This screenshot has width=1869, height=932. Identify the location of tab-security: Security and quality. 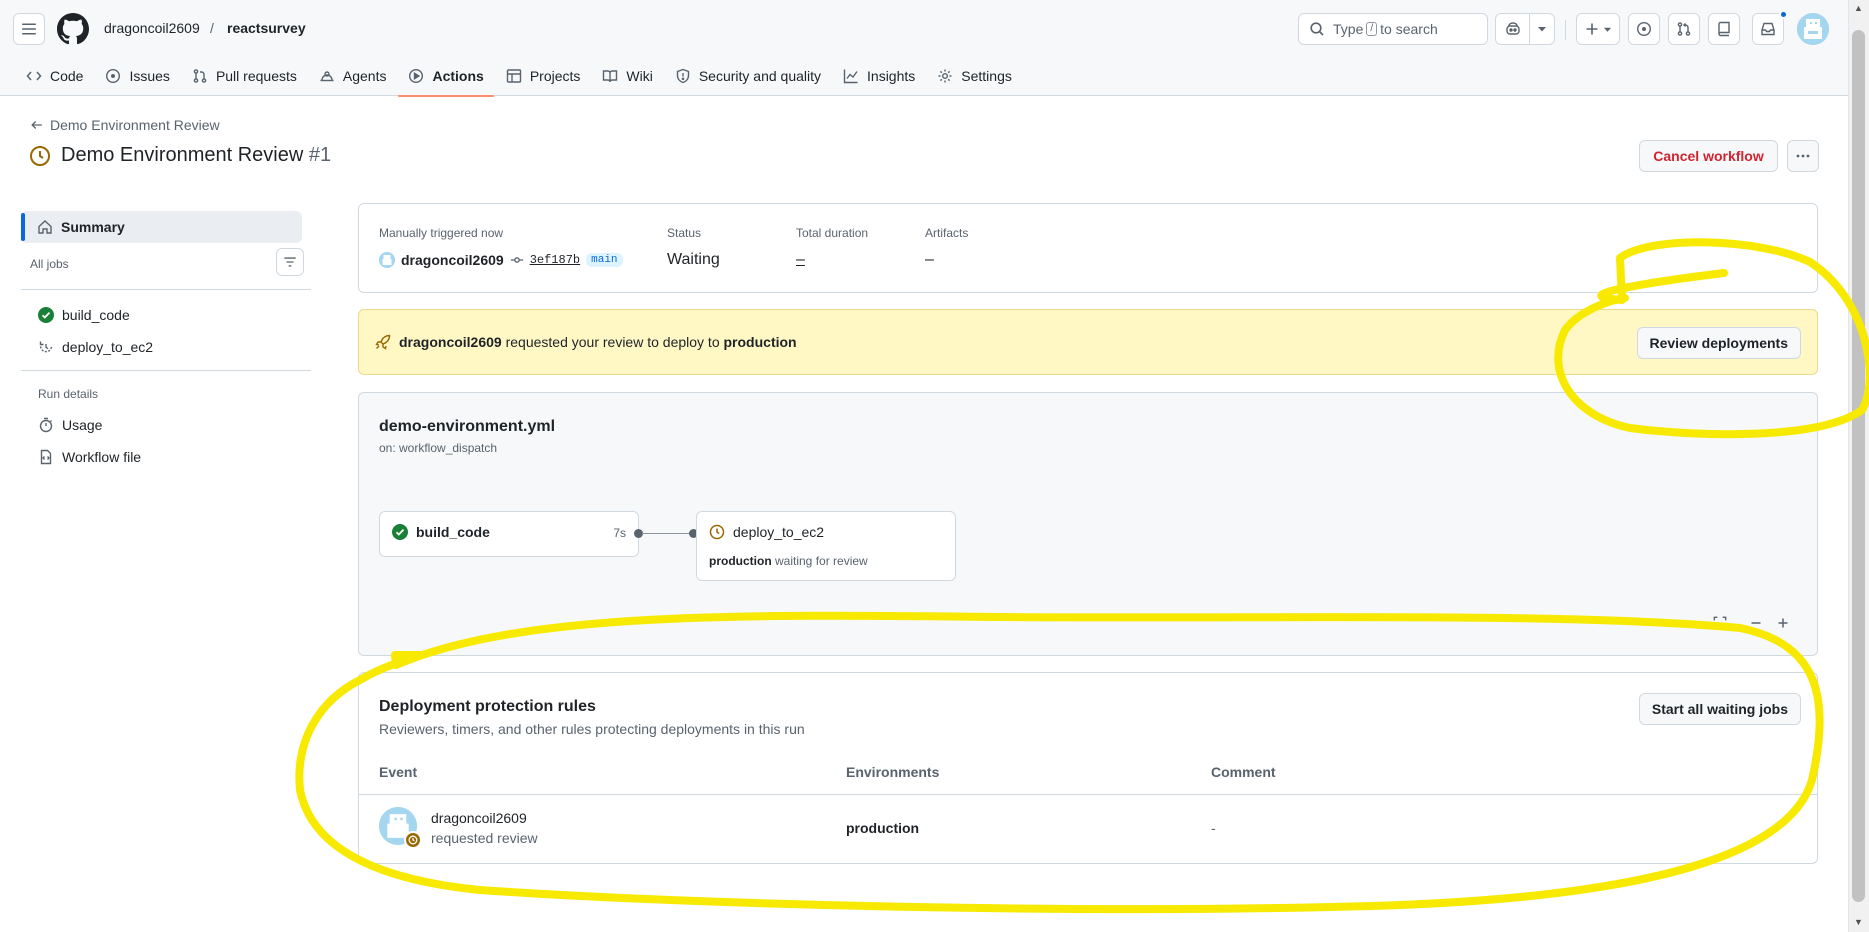
(748, 76).